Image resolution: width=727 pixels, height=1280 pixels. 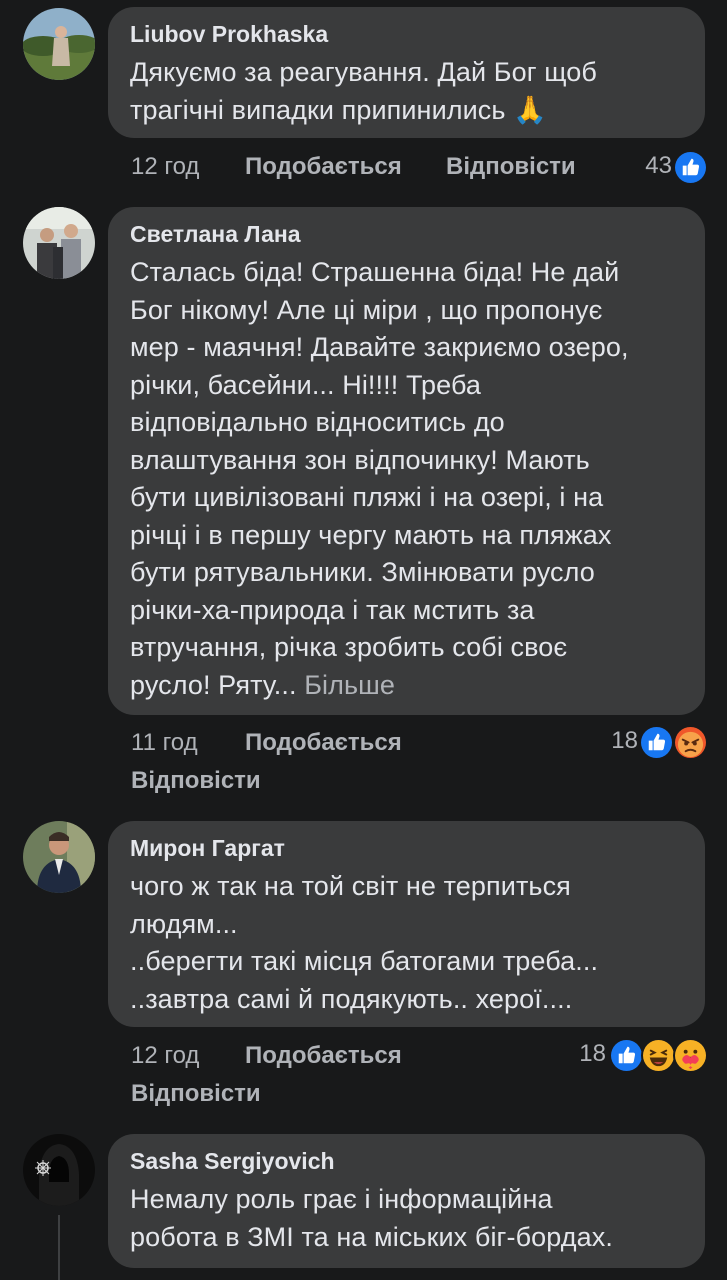 What do you see at coordinates (406, 1161) in the screenshot?
I see `comment-author: Sasha Sergiyovich` at bounding box center [406, 1161].